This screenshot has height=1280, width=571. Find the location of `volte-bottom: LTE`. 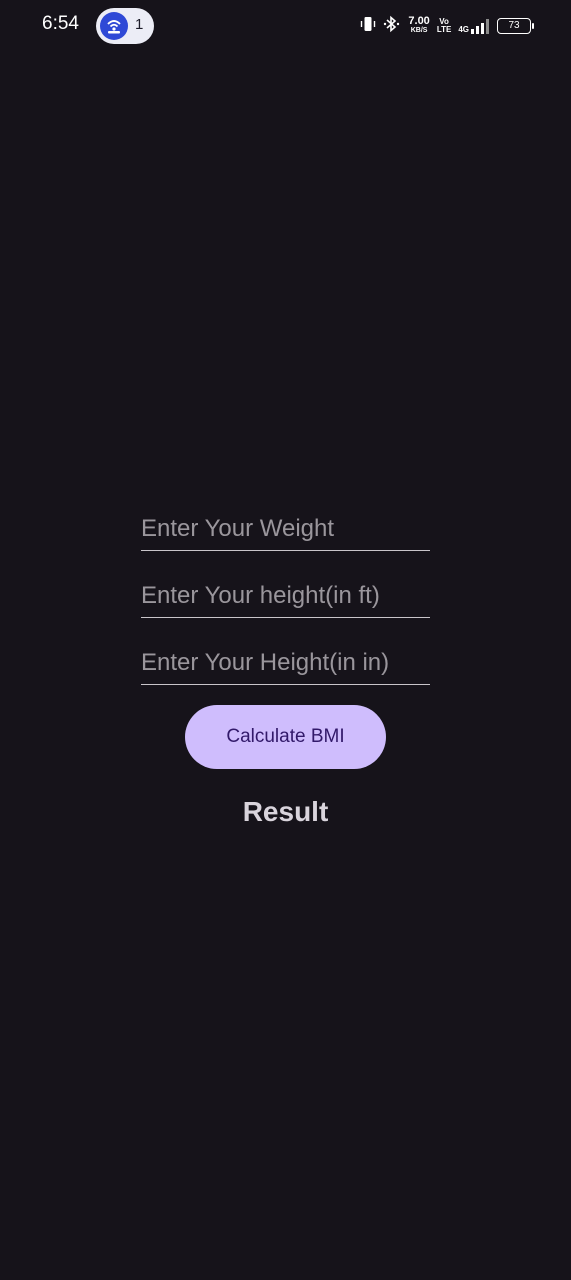

volte-bottom: LTE is located at coordinates (444, 29).